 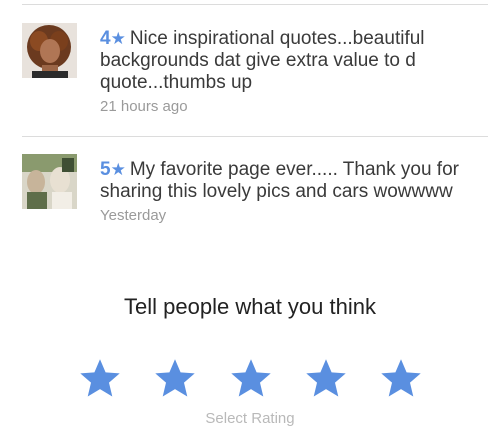 I want to click on rating-prompt: Tell people what you think, so click(x=250, y=306).